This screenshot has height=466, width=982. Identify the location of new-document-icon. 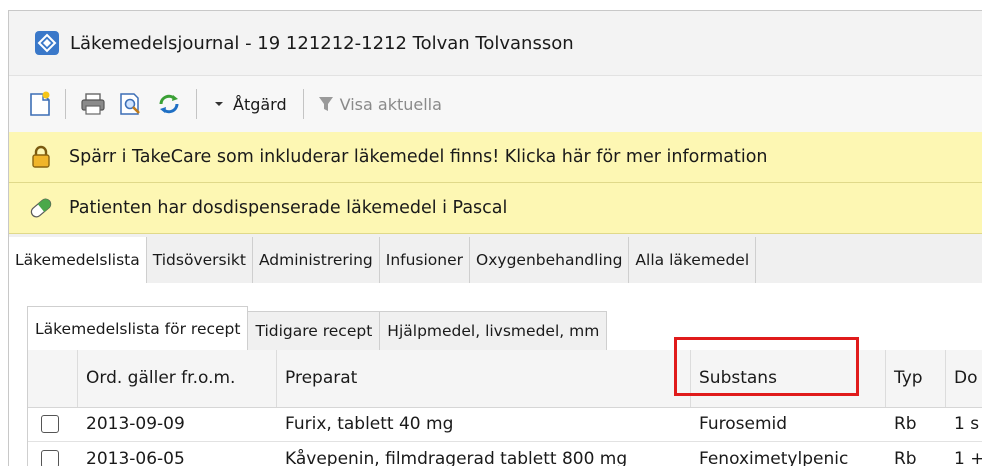
(40, 104).